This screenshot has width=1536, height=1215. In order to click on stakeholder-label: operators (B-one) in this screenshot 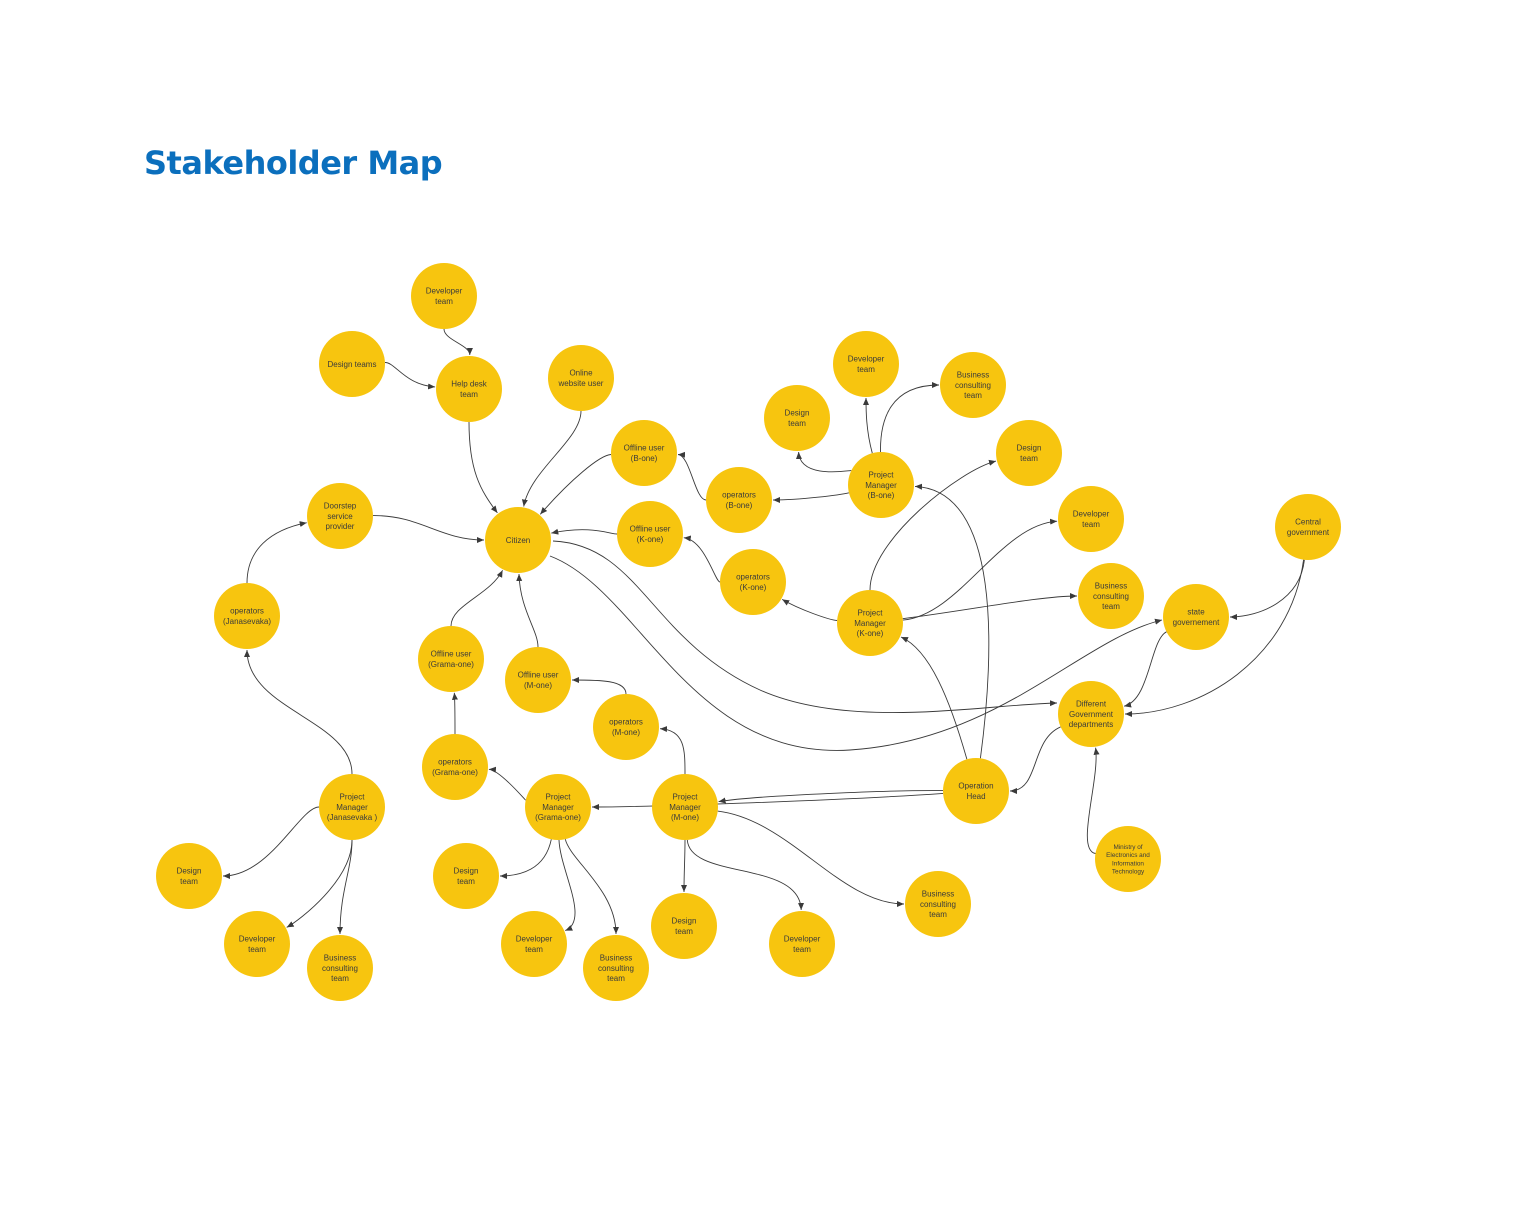, I will do `click(739, 500)`.